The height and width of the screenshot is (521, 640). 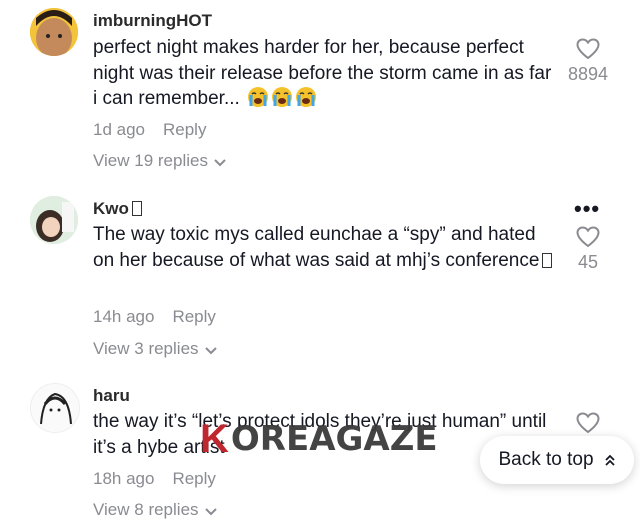 What do you see at coordinates (610, 460) in the screenshot?
I see `double-chevron-up-icon` at bounding box center [610, 460].